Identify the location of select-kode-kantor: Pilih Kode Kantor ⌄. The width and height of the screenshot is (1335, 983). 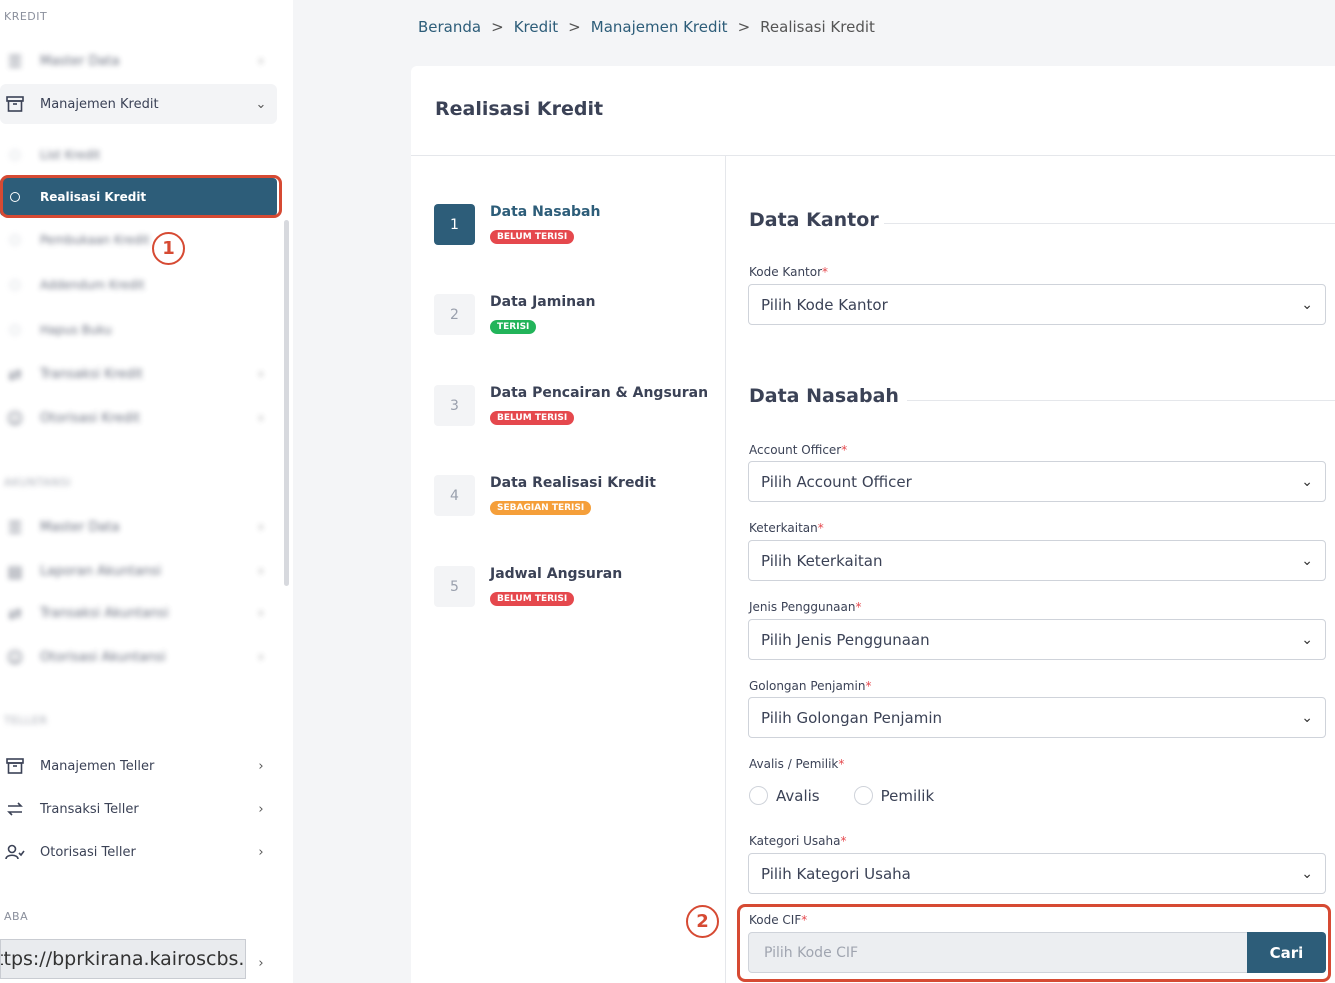
(1037, 304).